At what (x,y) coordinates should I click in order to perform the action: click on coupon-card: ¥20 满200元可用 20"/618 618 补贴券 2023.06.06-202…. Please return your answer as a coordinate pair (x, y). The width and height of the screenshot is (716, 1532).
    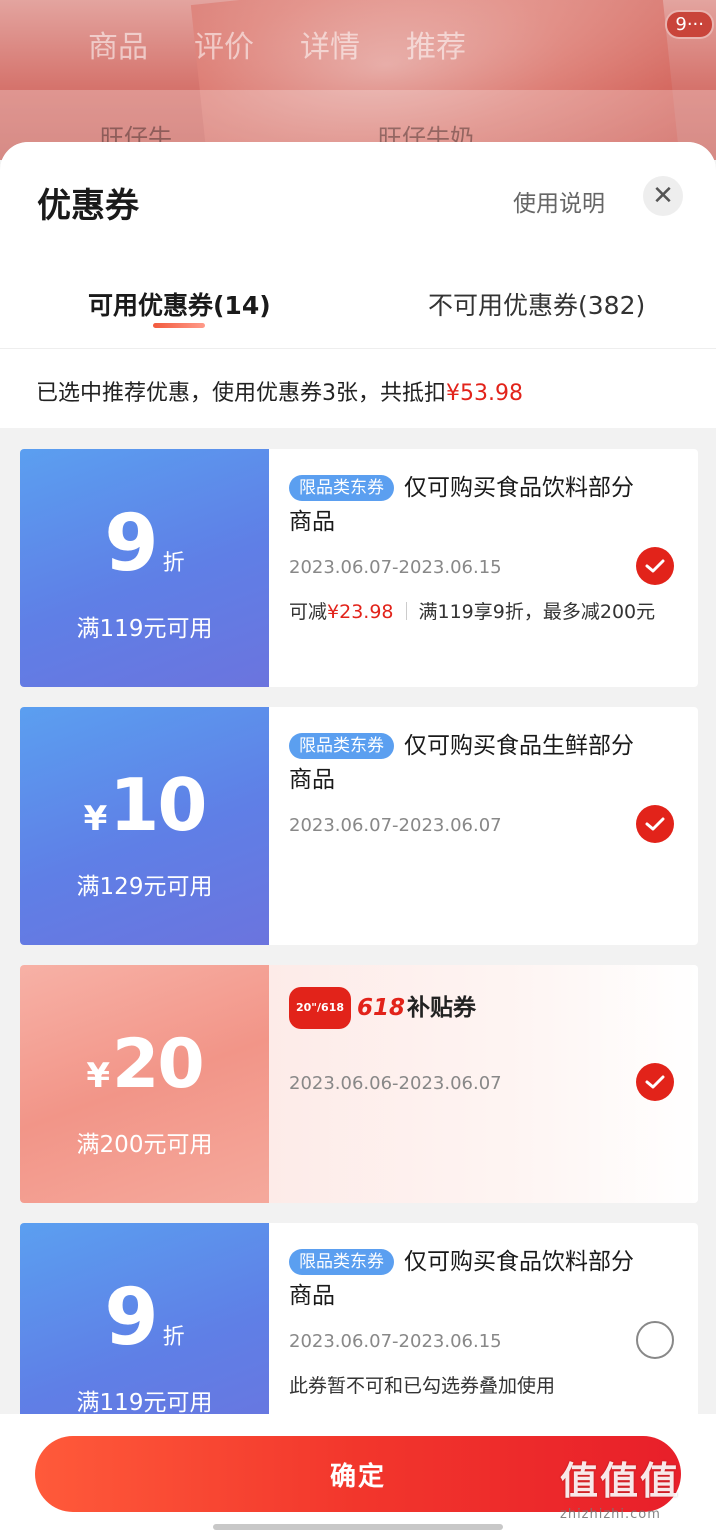
    Looking at the image, I should click on (359, 1084).